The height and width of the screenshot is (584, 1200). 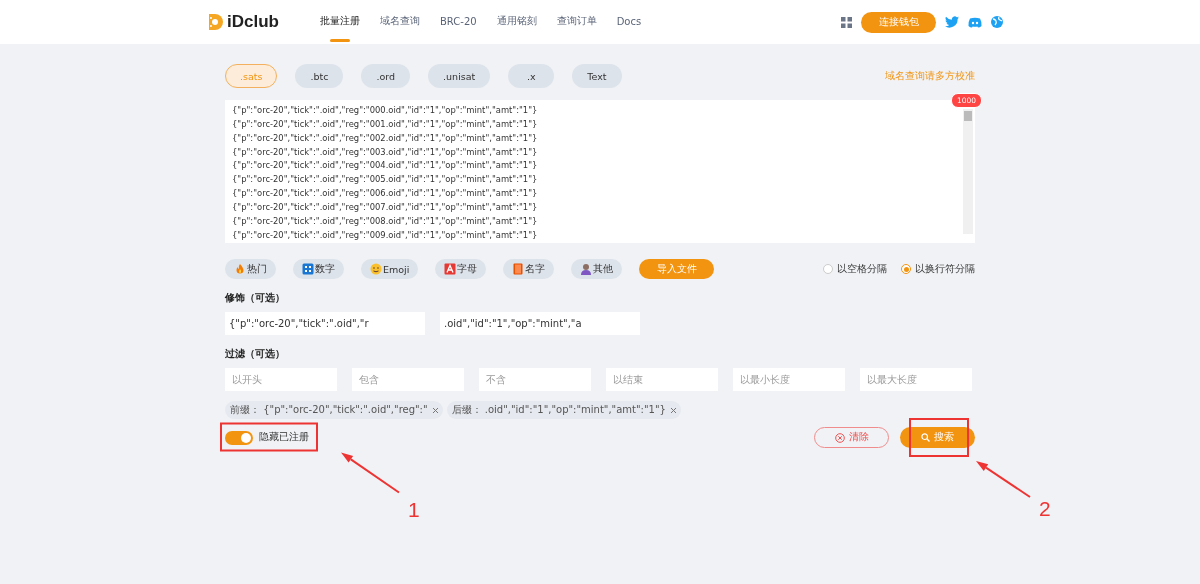 I want to click on input-field: 以最小长度, so click(x=789, y=379).